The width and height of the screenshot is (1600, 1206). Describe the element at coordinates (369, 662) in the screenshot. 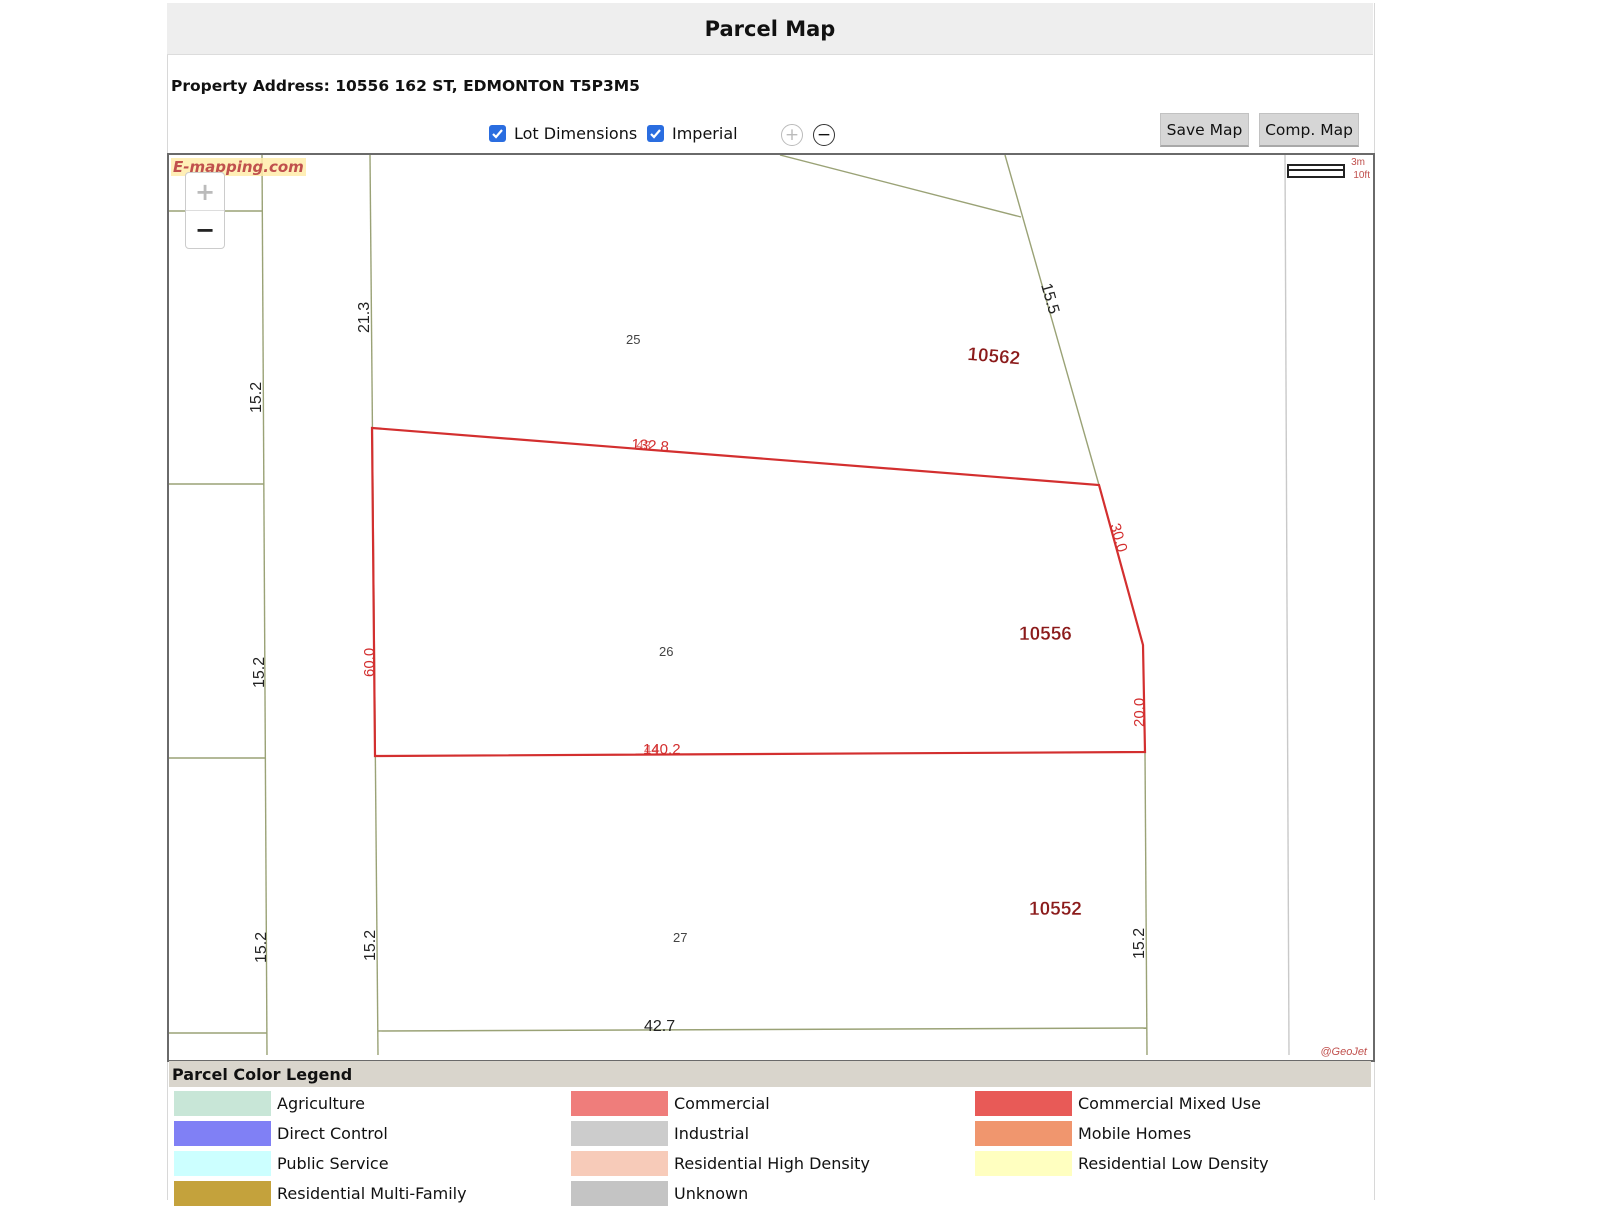

I see `dimension-label: 60.0` at that location.